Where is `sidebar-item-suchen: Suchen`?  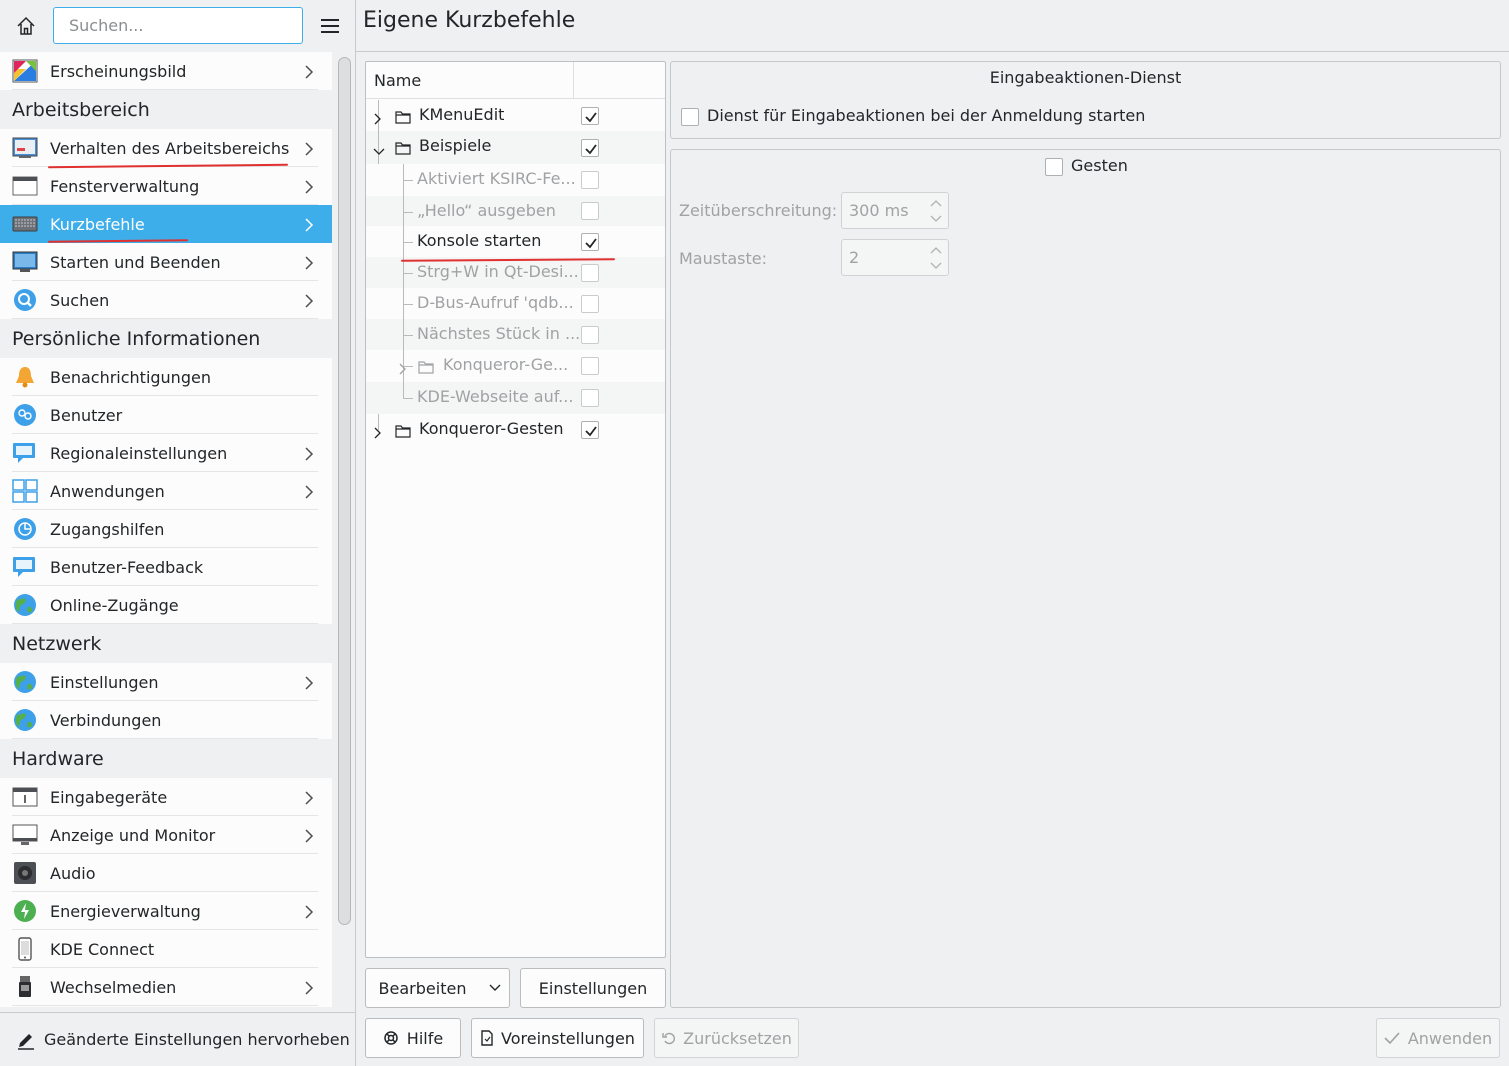
sidebar-item-suchen: Suchen is located at coordinates (166, 300).